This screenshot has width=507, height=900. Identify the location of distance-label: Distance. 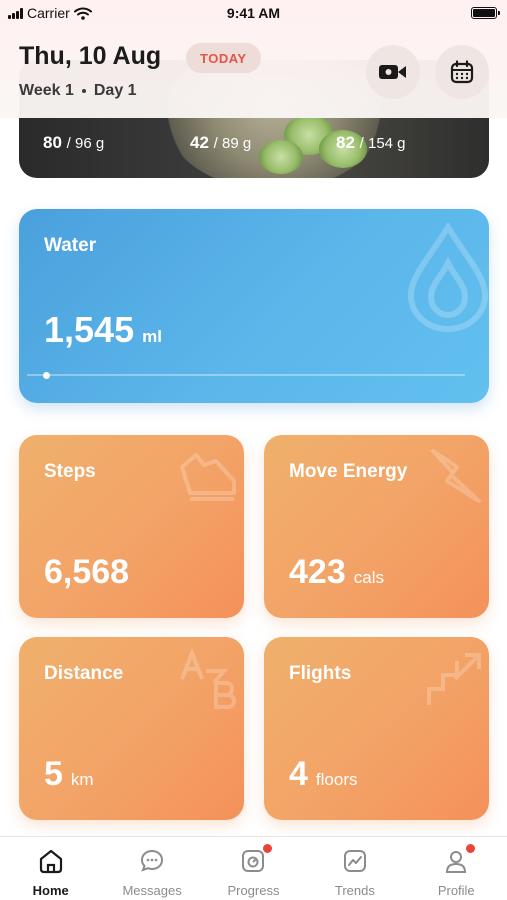
(84, 673).